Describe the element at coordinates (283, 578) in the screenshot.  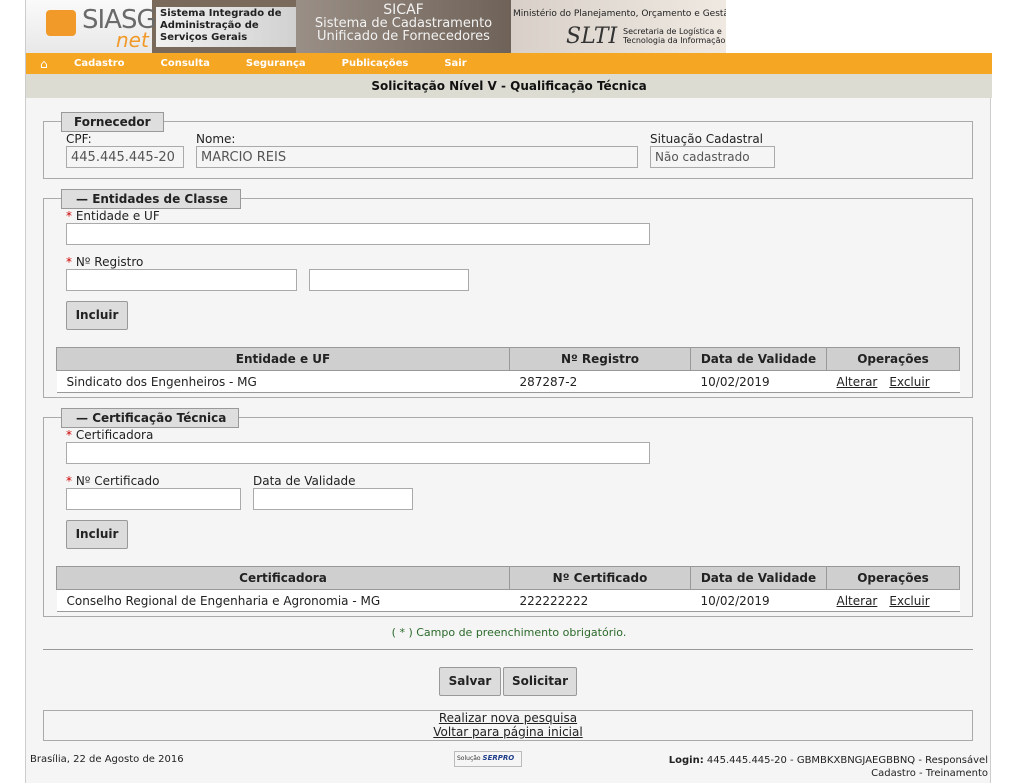
I see `col-certificadora: Certificadora` at that location.